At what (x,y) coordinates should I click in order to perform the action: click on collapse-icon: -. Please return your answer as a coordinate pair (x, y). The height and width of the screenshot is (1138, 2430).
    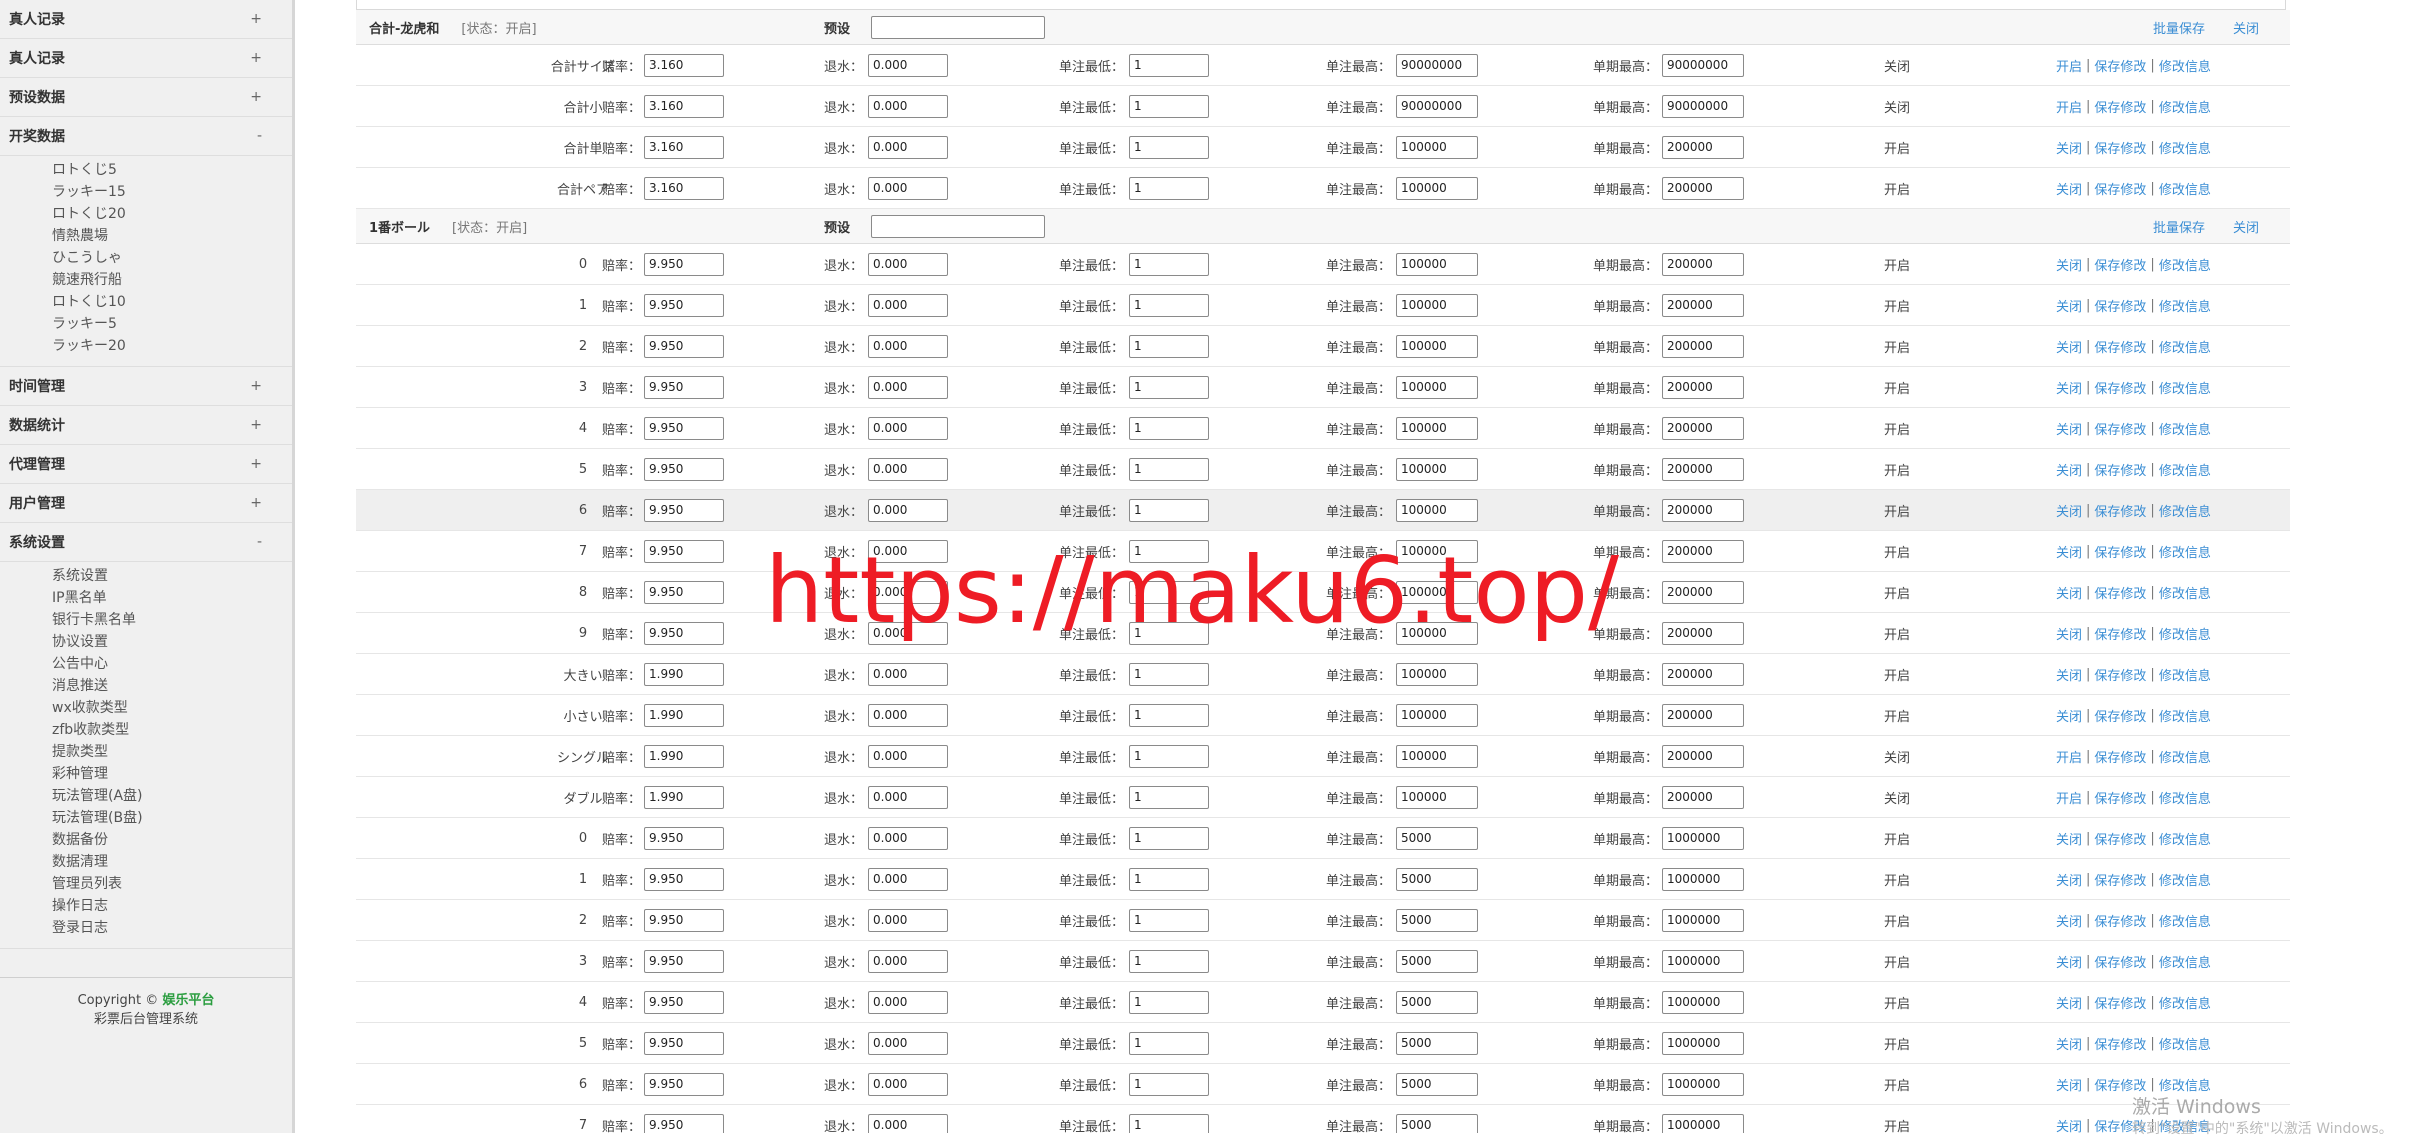
    Looking at the image, I should click on (259, 542).